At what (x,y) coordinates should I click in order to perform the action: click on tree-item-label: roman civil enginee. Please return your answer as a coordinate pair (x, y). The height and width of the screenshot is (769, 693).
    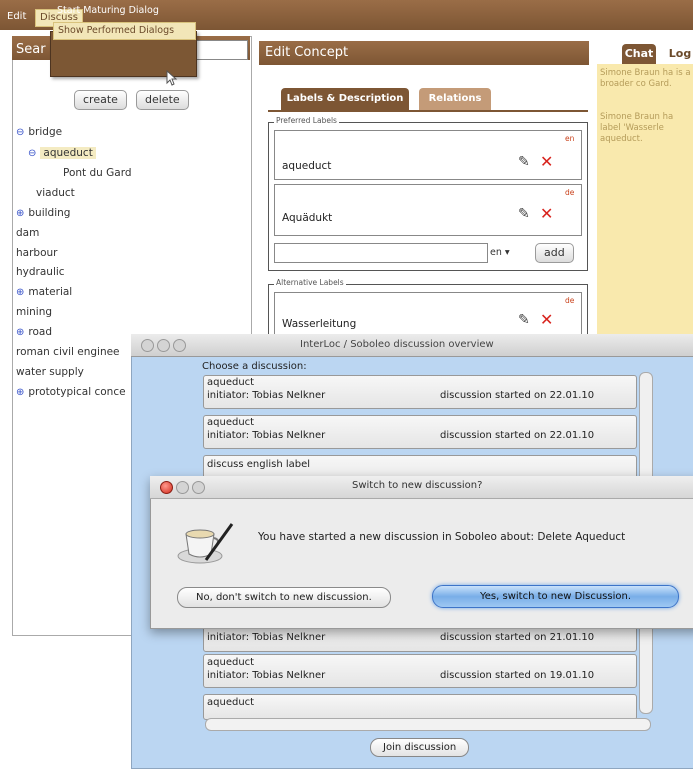
    Looking at the image, I should click on (68, 352).